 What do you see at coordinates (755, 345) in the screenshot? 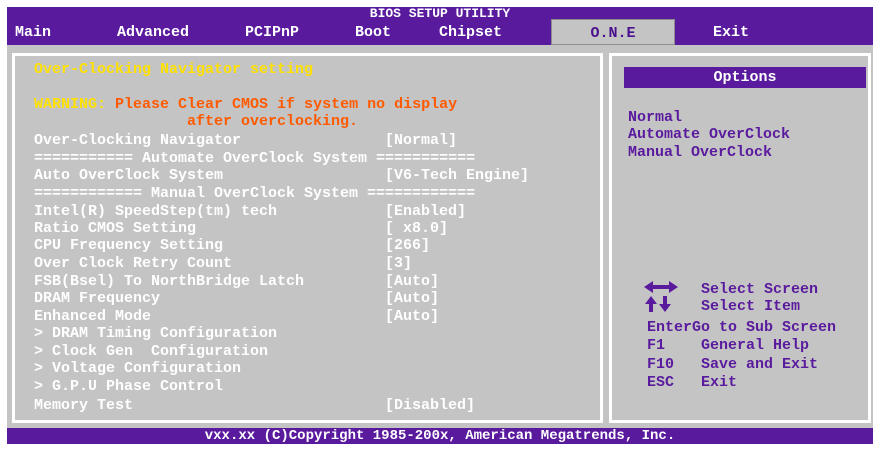
I see `help-general-help: General Help` at bounding box center [755, 345].